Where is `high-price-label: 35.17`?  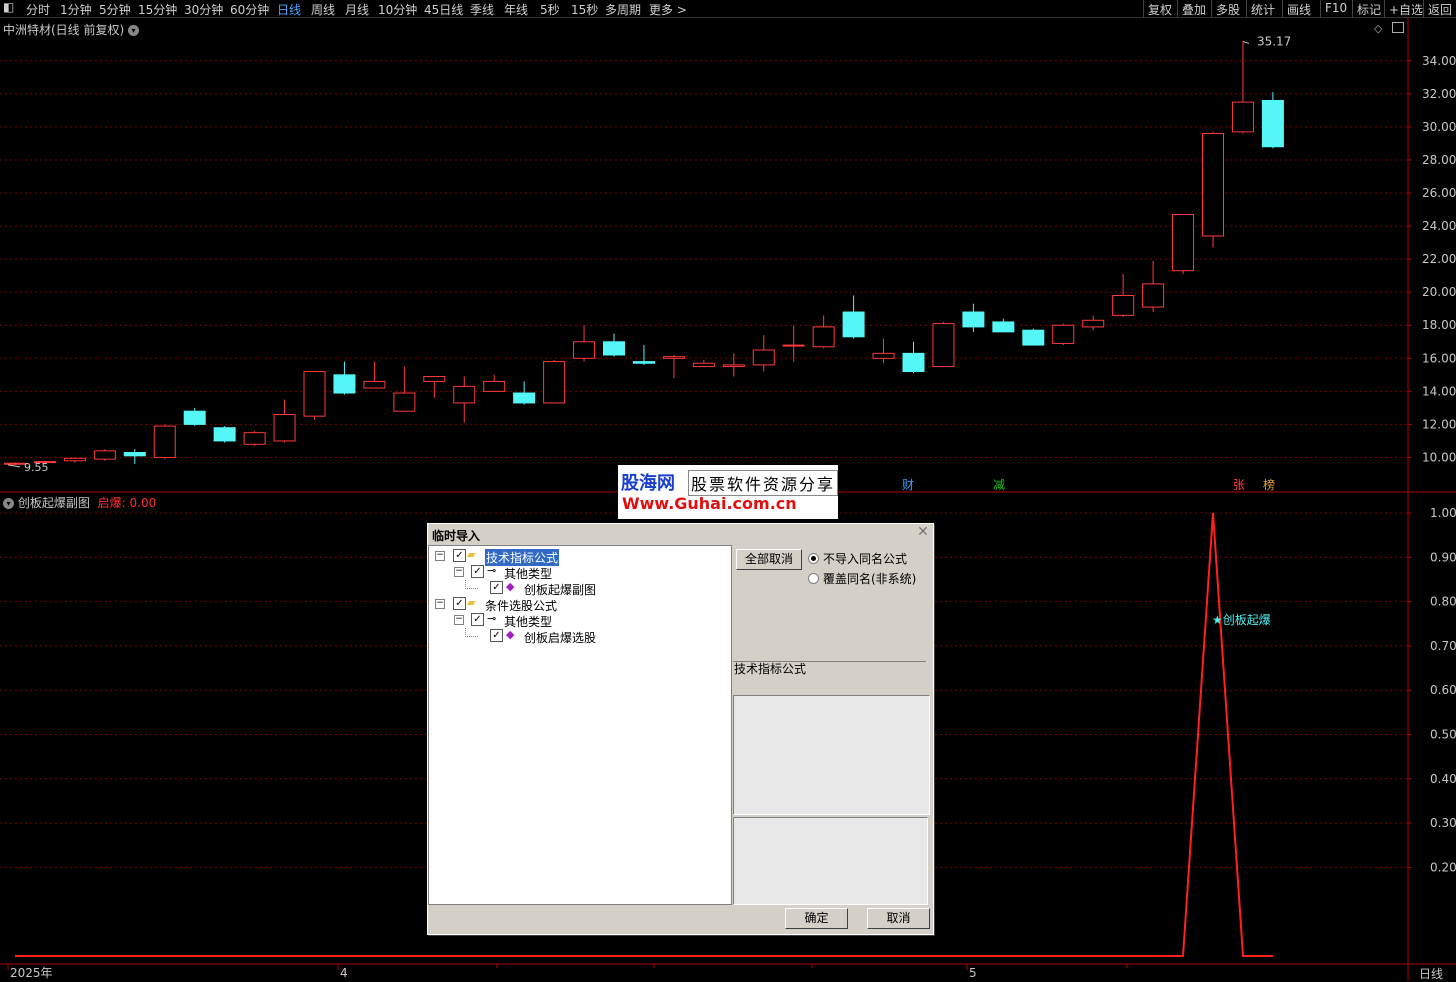 high-price-label: 35.17 is located at coordinates (1274, 41).